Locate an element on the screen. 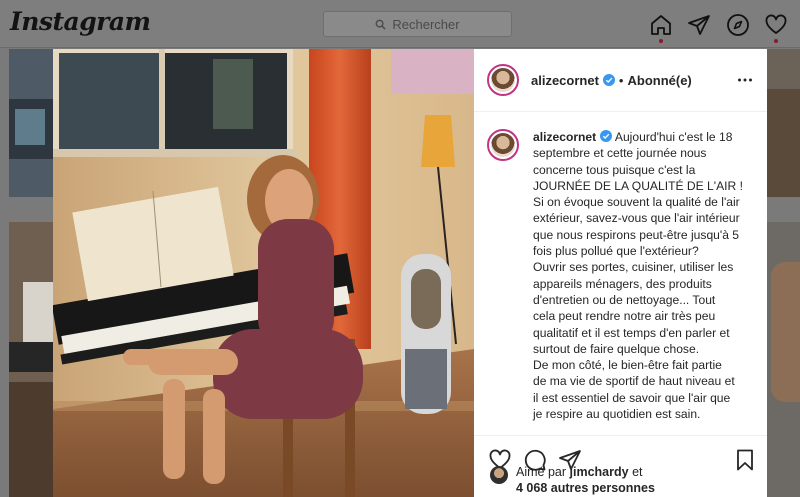 This screenshot has width=800, height=497. liker-avatar is located at coordinates (499, 475).